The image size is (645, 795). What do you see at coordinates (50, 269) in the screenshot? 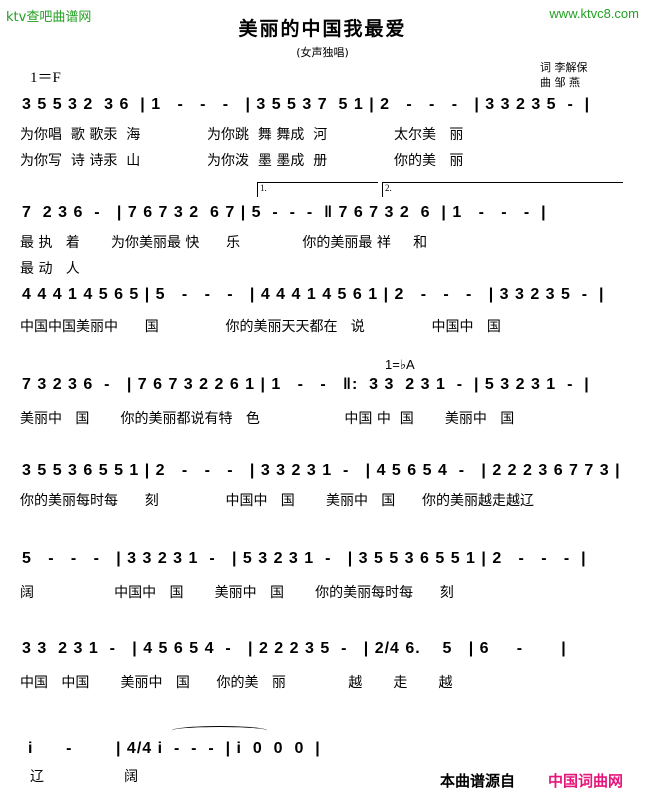
I see `lyrics-verse-2: 最 动 人` at bounding box center [50, 269].